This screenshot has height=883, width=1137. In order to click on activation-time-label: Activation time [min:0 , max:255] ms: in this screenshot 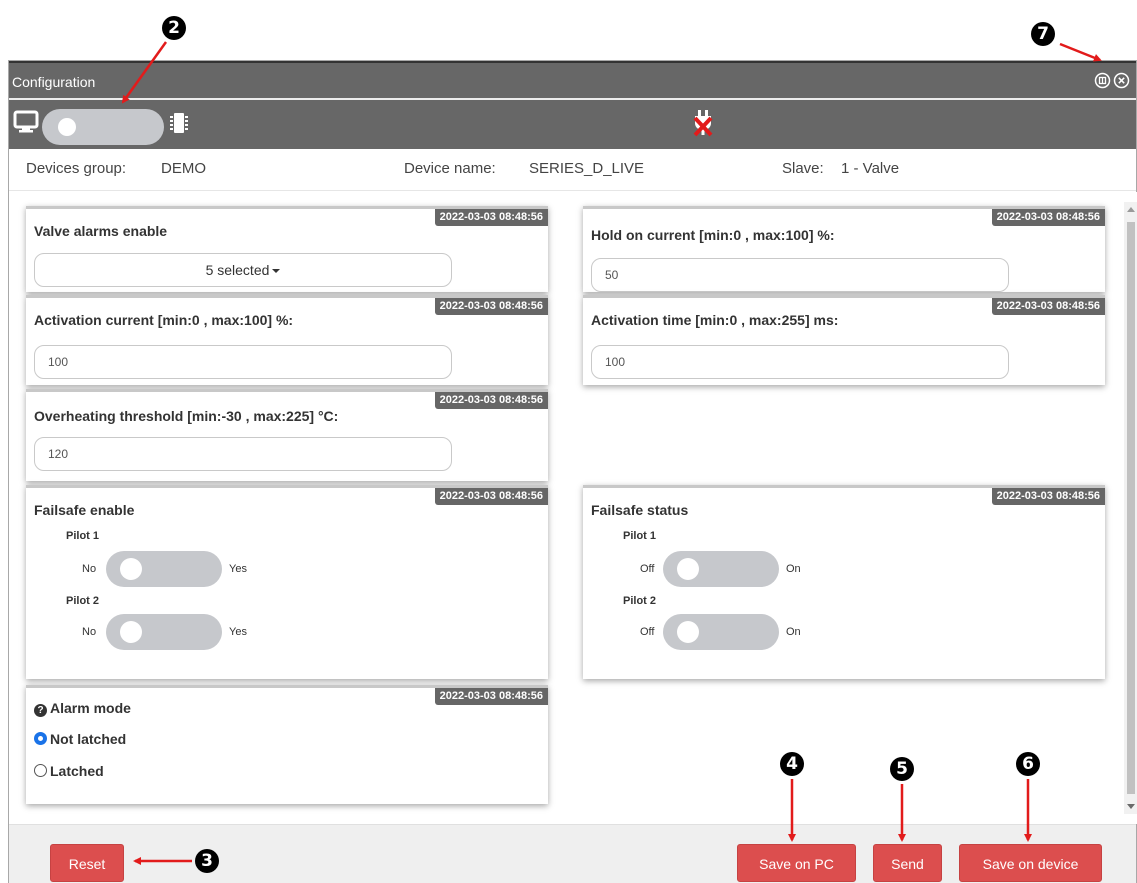, I will do `click(715, 320)`.